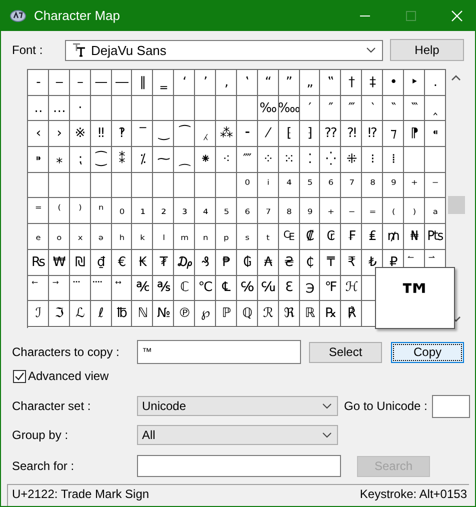 The image size is (476, 507). Describe the element at coordinates (268, 134) in the screenshot. I see `character-cell: ⁄` at that location.